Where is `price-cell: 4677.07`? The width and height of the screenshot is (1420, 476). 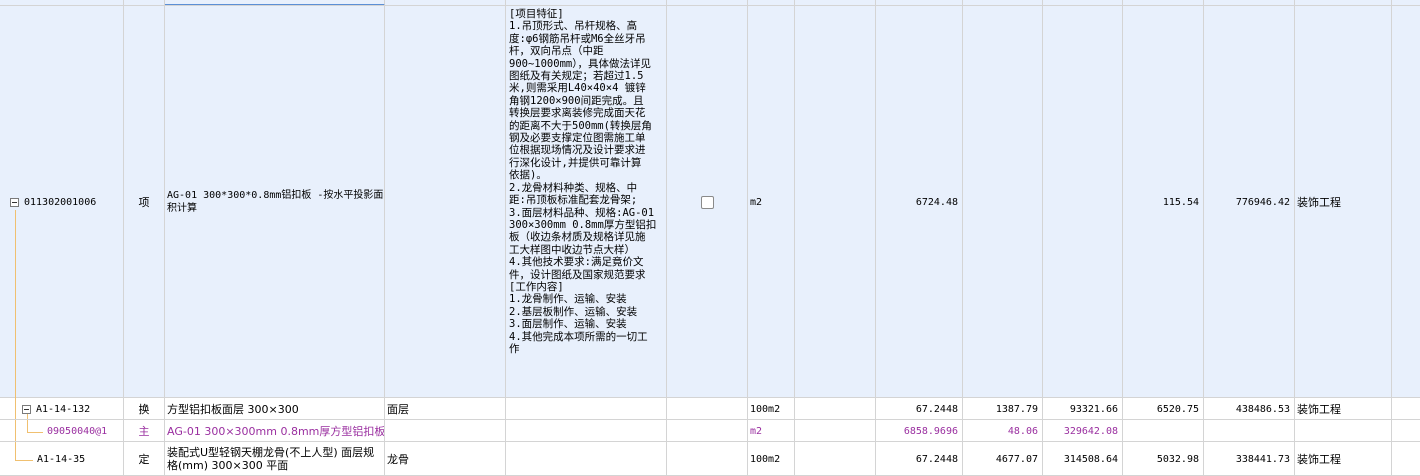
price-cell: 4677.07 is located at coordinates (1003, 459).